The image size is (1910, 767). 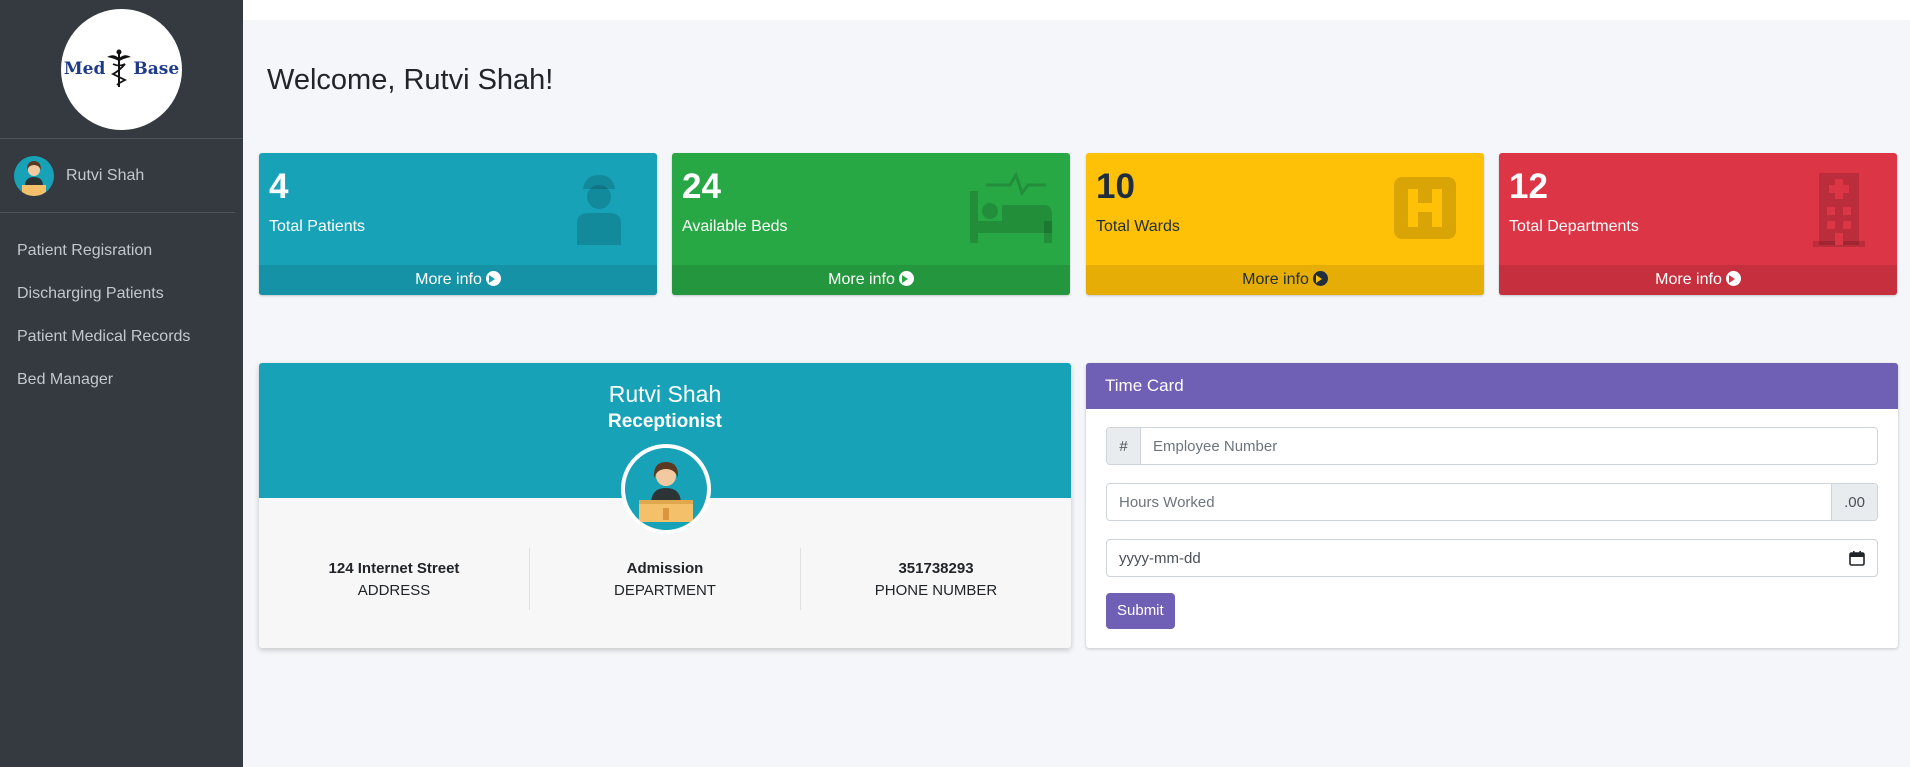 I want to click on hours-worked-group: .00, so click(x=1492, y=502).